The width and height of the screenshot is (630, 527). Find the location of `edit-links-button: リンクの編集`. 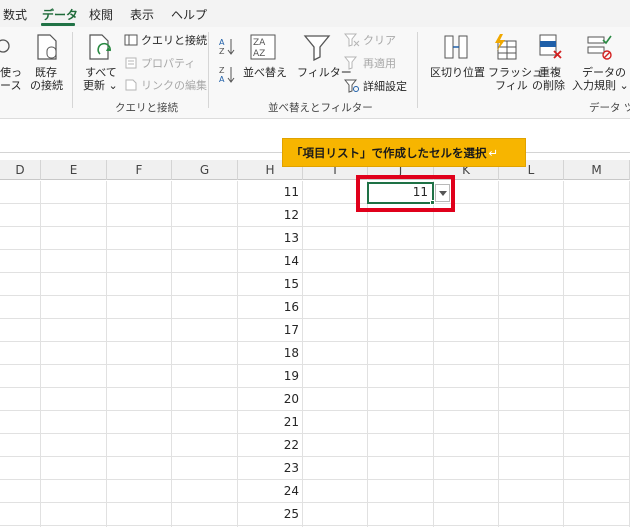

edit-links-button: リンクの編集 is located at coordinates (174, 85).